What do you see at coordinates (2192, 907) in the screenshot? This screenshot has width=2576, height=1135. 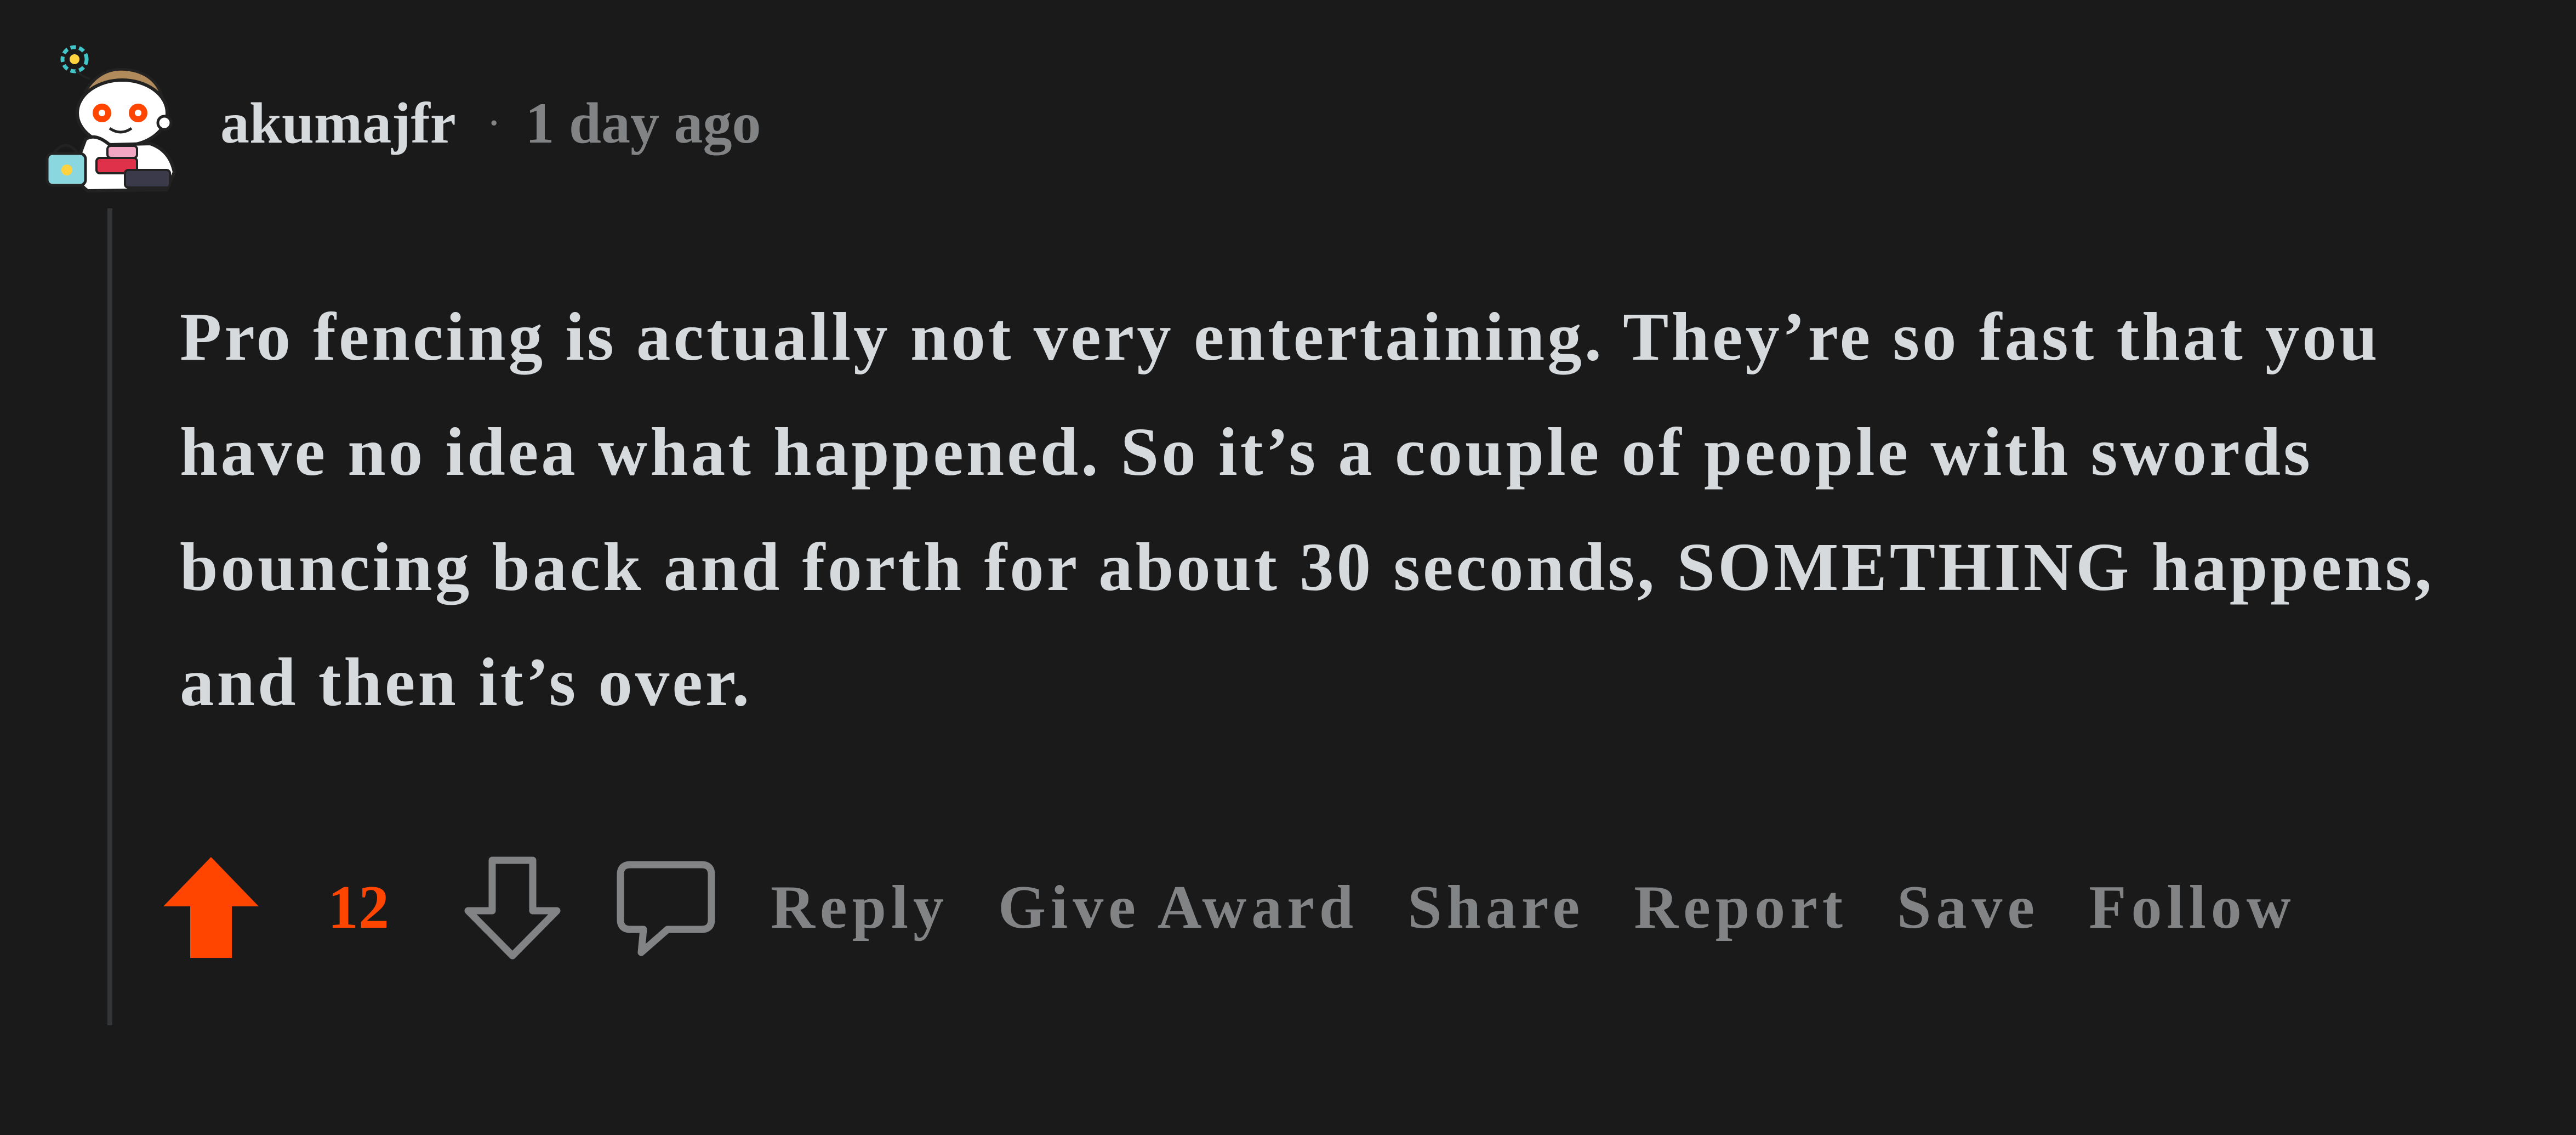 I see `follow-button: Follow` at bounding box center [2192, 907].